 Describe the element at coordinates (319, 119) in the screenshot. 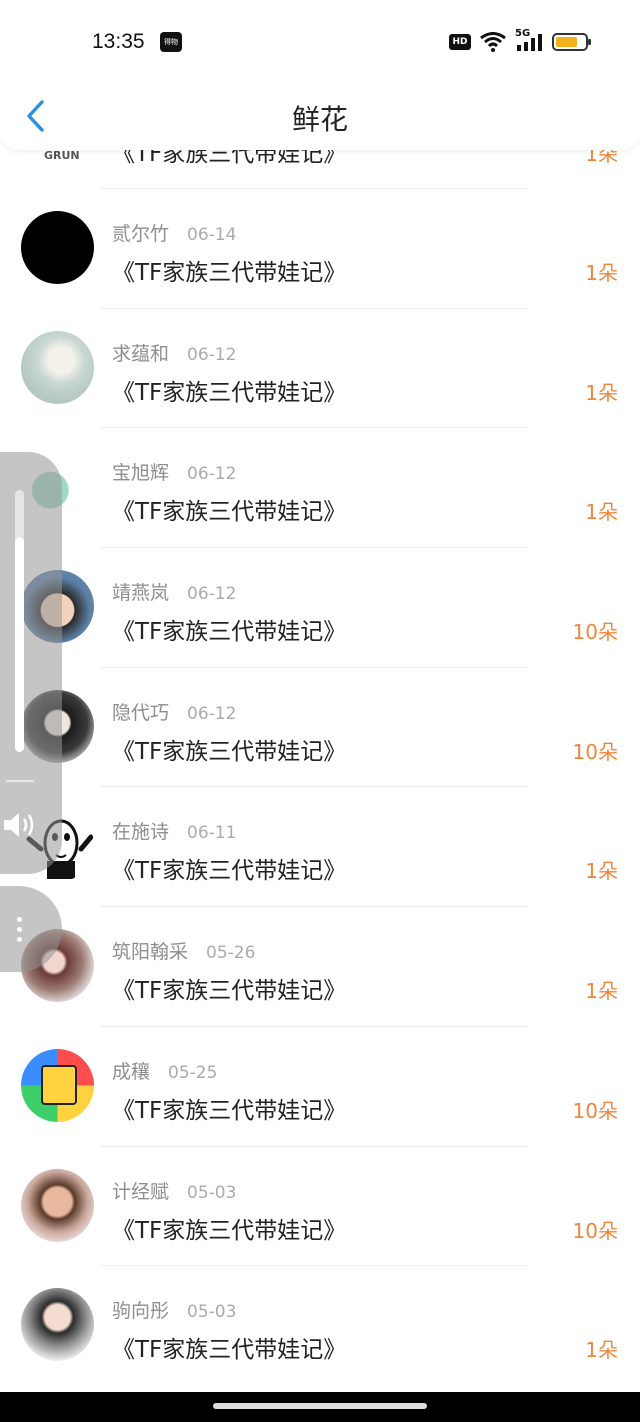

I see `page-title: 鲜花` at that location.